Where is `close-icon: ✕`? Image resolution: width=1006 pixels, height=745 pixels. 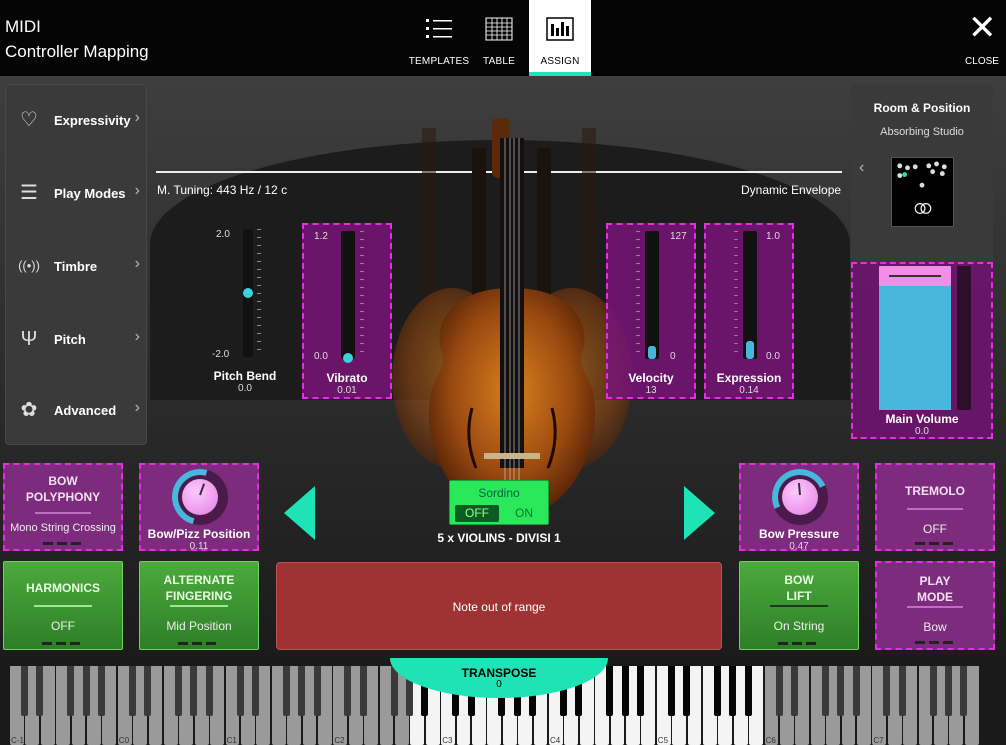 close-icon: ✕ is located at coordinates (982, 28).